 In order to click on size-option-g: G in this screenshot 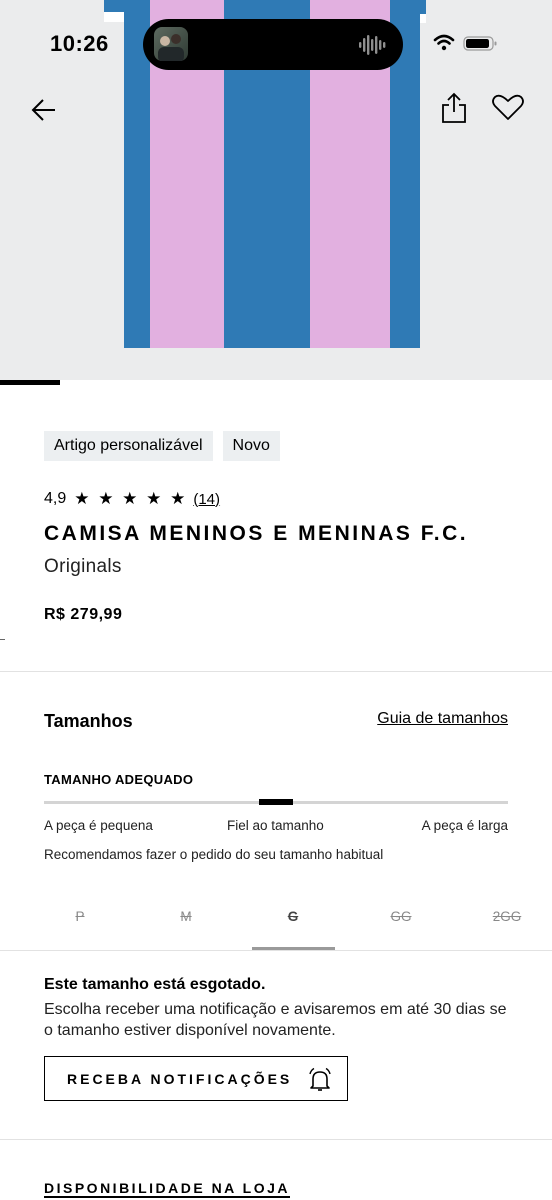, I will do `click(293, 917)`.